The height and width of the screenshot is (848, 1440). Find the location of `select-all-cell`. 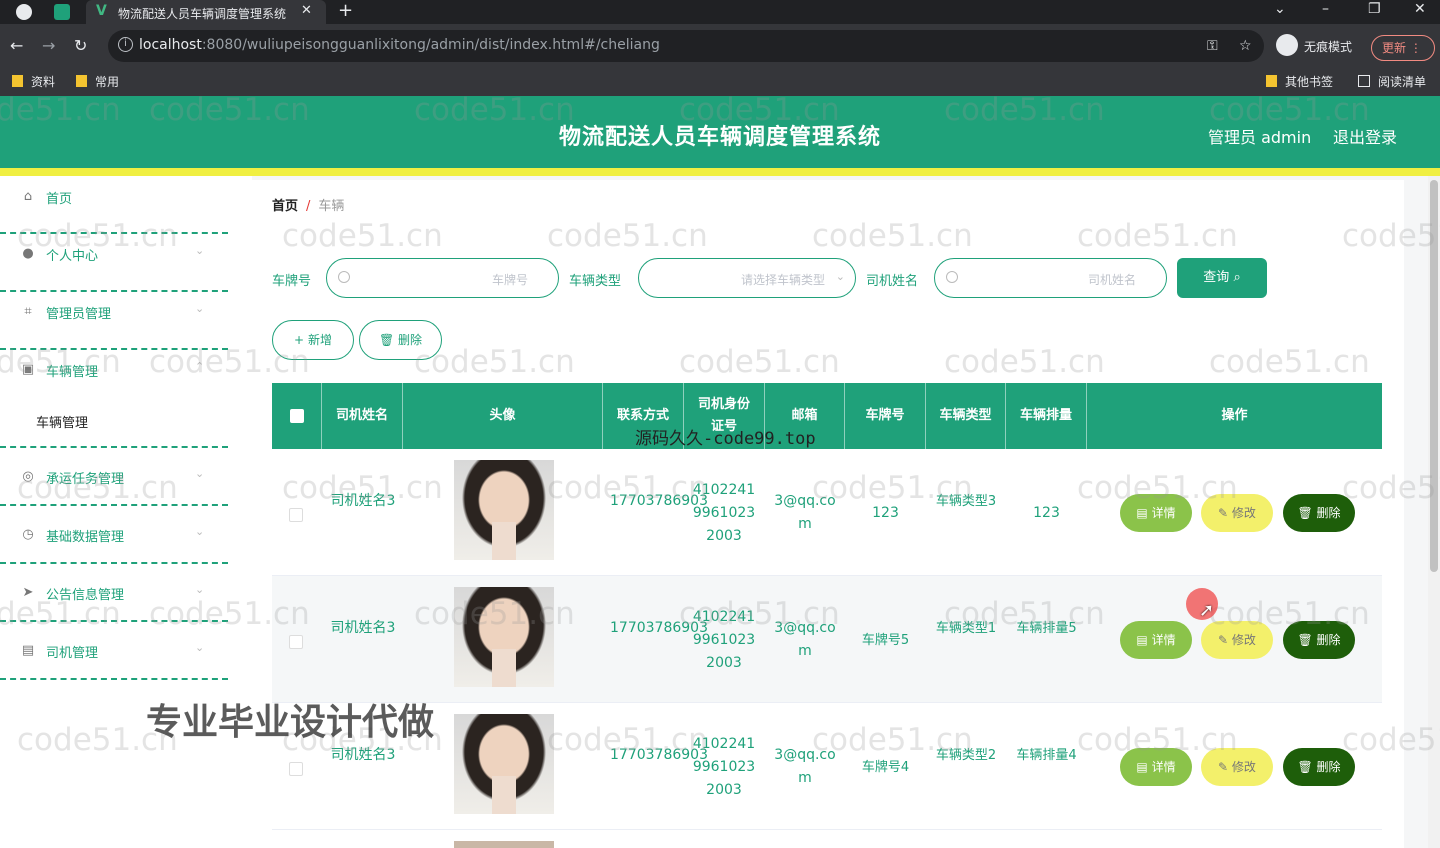

select-all-cell is located at coordinates (297, 416).